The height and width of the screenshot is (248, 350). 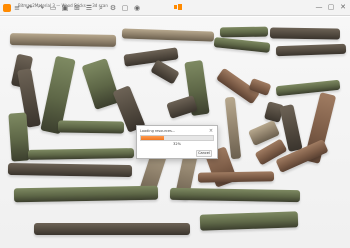 What do you see at coordinates (343, 7) in the screenshot?
I see `close-button: ✕` at bounding box center [343, 7].